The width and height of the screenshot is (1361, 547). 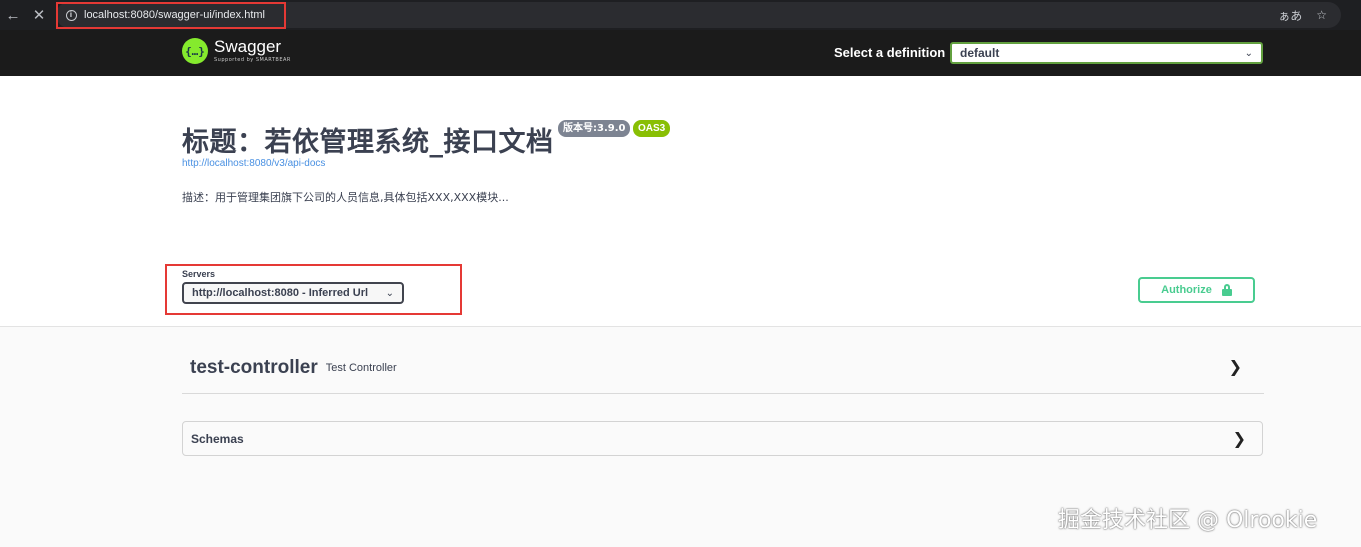 I want to click on definition-select: default ⌄, so click(x=1106, y=53).